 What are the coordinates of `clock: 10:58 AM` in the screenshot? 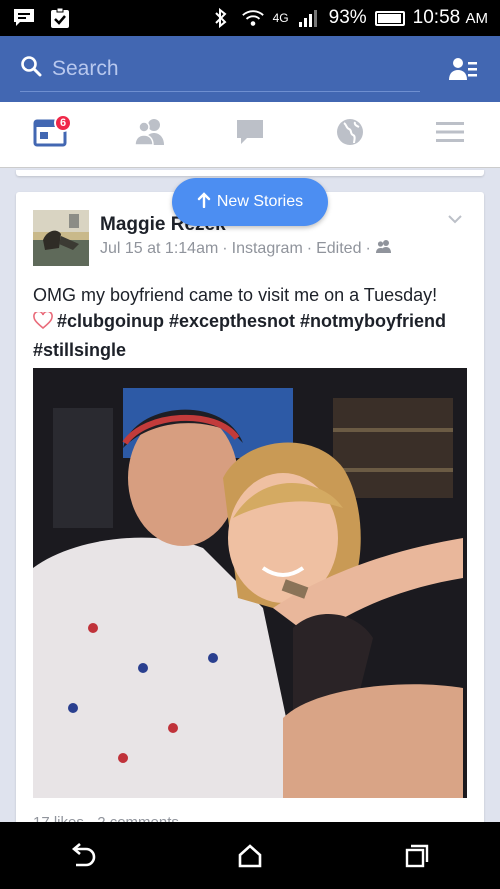 It's located at (450, 18).